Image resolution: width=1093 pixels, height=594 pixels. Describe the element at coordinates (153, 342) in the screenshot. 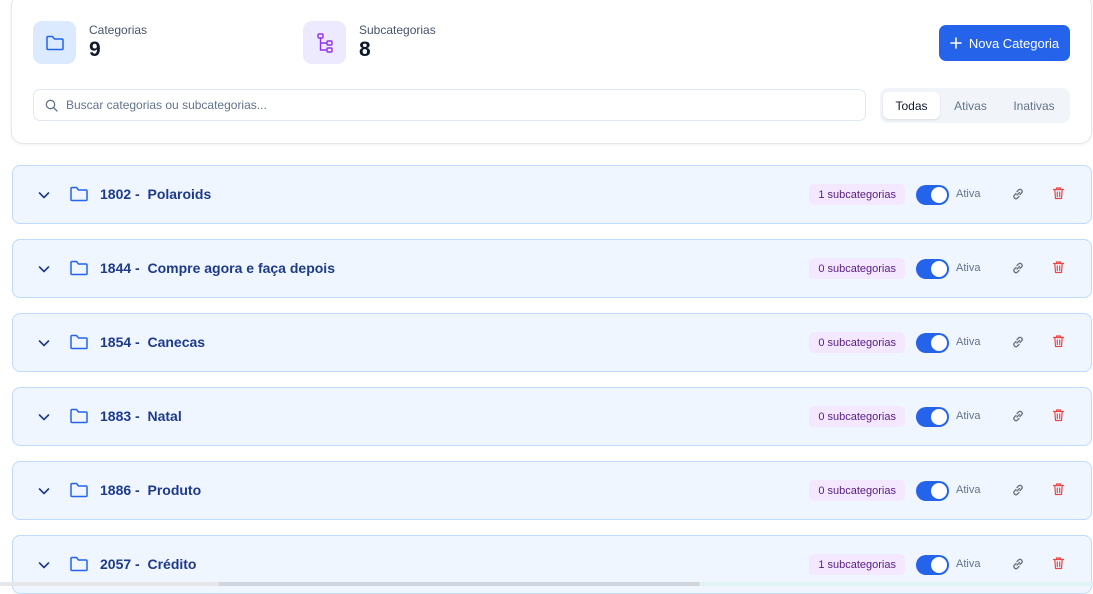

I see `category-title: 1854 - Canecas` at that location.